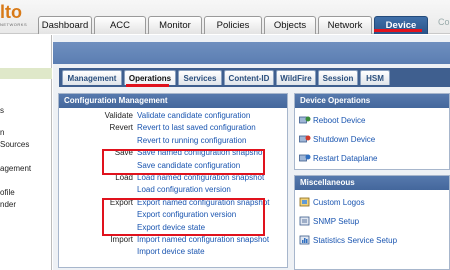 This screenshot has width=450, height=270. I want to click on device-tab-highlight, so click(398, 30).